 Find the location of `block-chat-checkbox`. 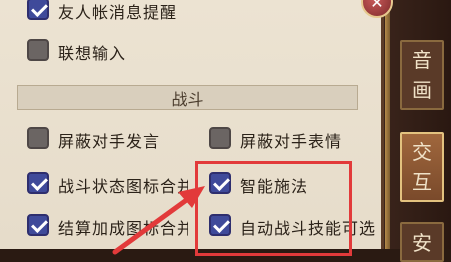

block-chat-checkbox is located at coordinates (38, 138).